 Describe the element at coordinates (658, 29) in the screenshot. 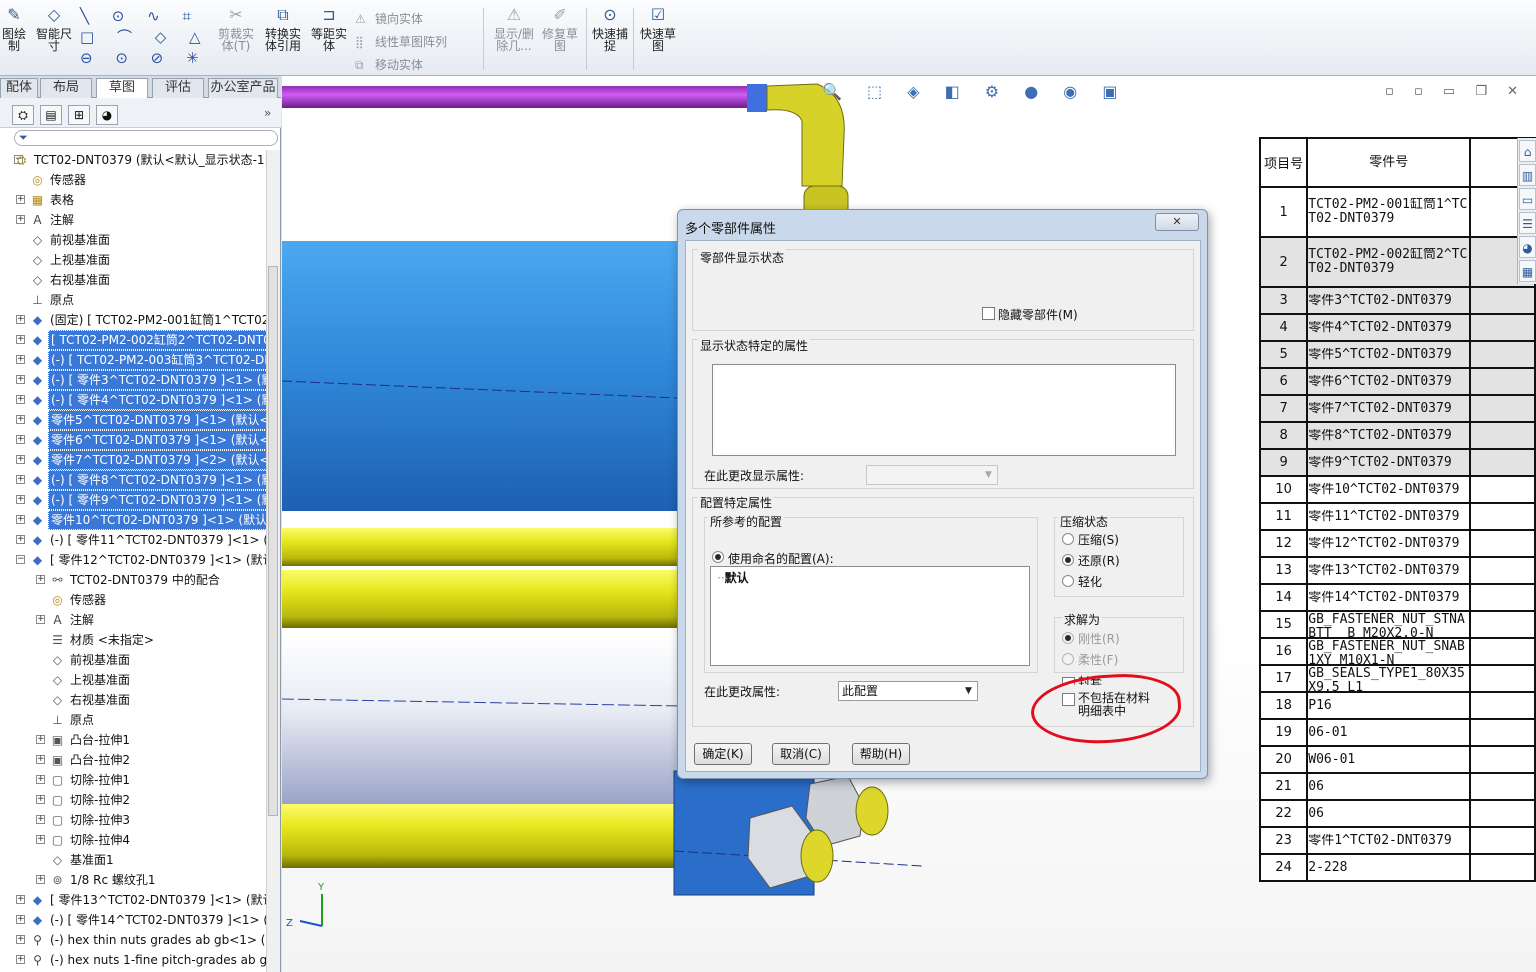

I see `rapid-sketch-button: ☑ 快速草图` at that location.